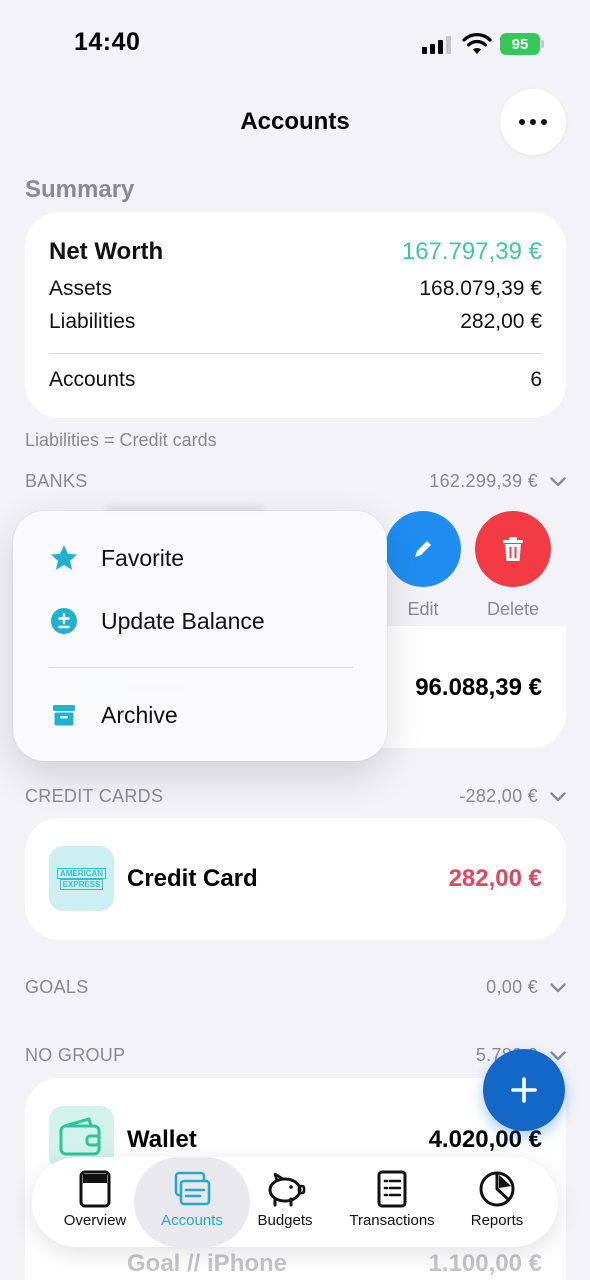  I want to click on tab-label-reports: Reports, so click(497, 1220).